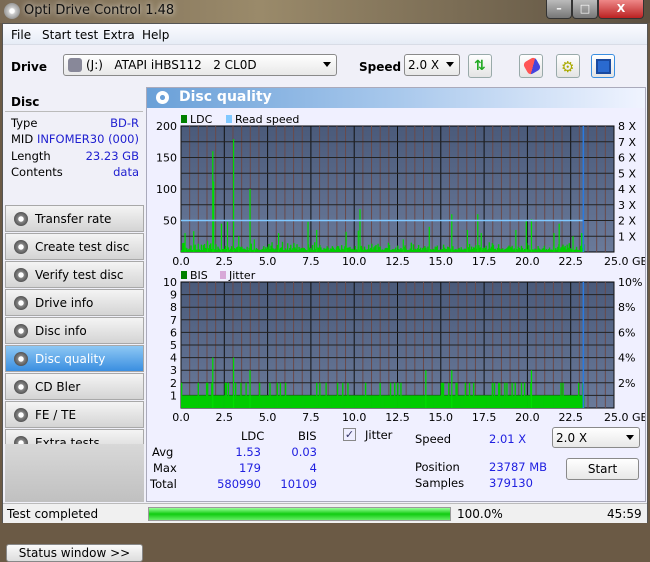  What do you see at coordinates (298, 484) in the screenshot?
I see `total-bis: 10109` at bounding box center [298, 484].